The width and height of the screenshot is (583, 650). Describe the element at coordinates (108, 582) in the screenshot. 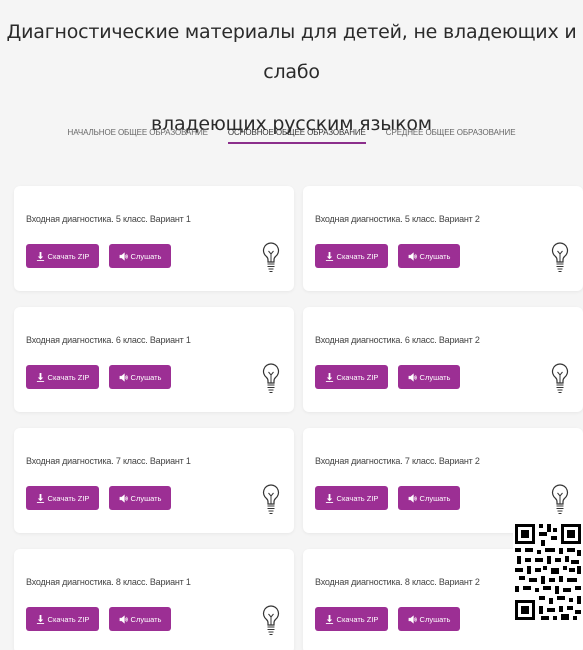

I see `card-title: Входная диагностика. 8 класс. Вариант 1` at that location.